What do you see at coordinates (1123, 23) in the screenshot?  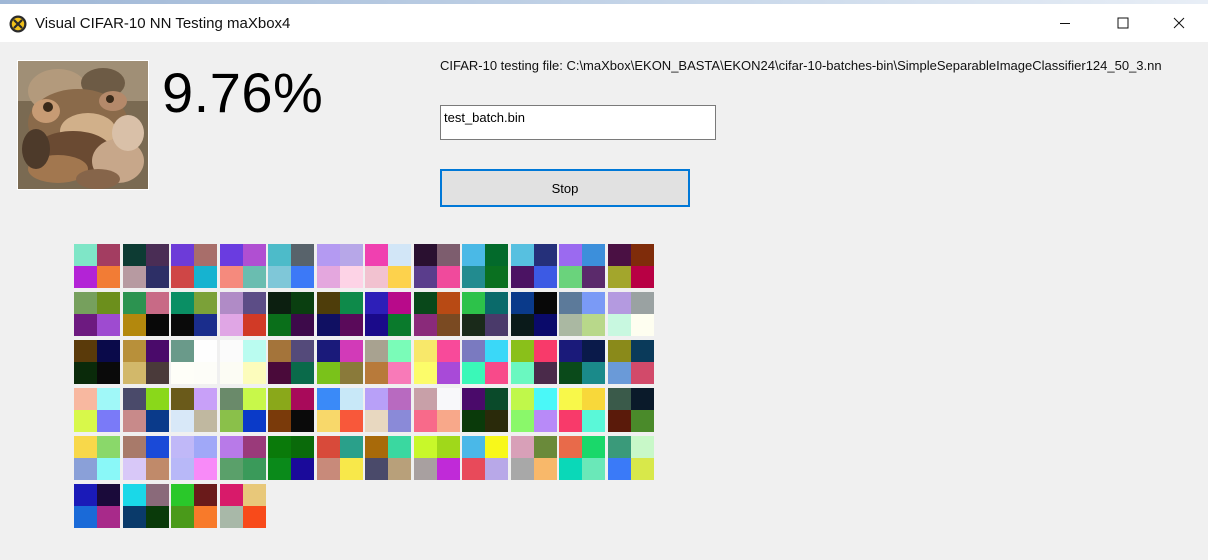 I see `maximize-button` at bounding box center [1123, 23].